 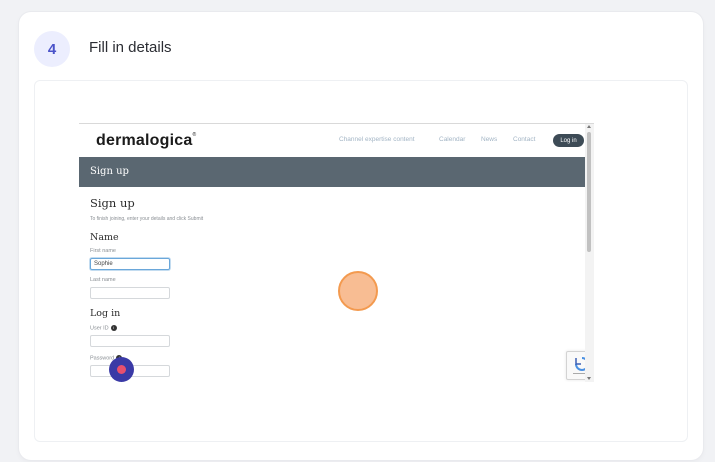 What do you see at coordinates (109, 171) in the screenshot?
I see `banner-title: Sign up` at bounding box center [109, 171].